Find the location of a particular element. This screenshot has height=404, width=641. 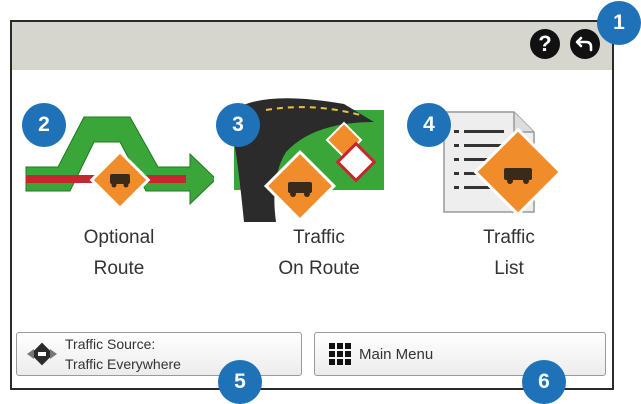

callout-2: 2 is located at coordinates (44, 125).